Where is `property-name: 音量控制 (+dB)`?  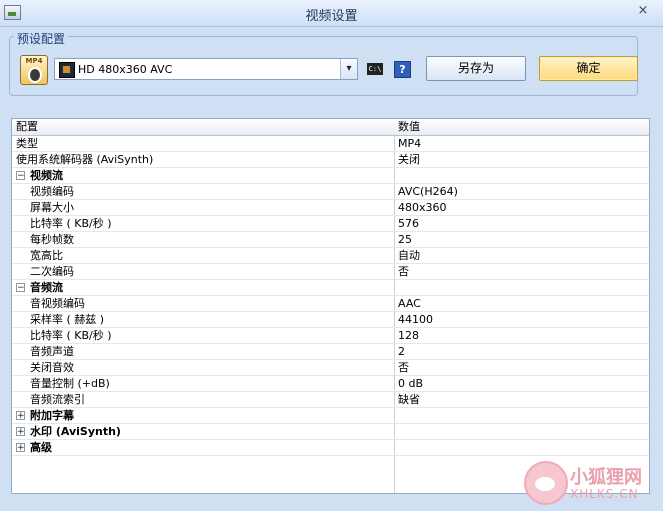
property-name: 音量控制 (+dB) is located at coordinates (70, 383).